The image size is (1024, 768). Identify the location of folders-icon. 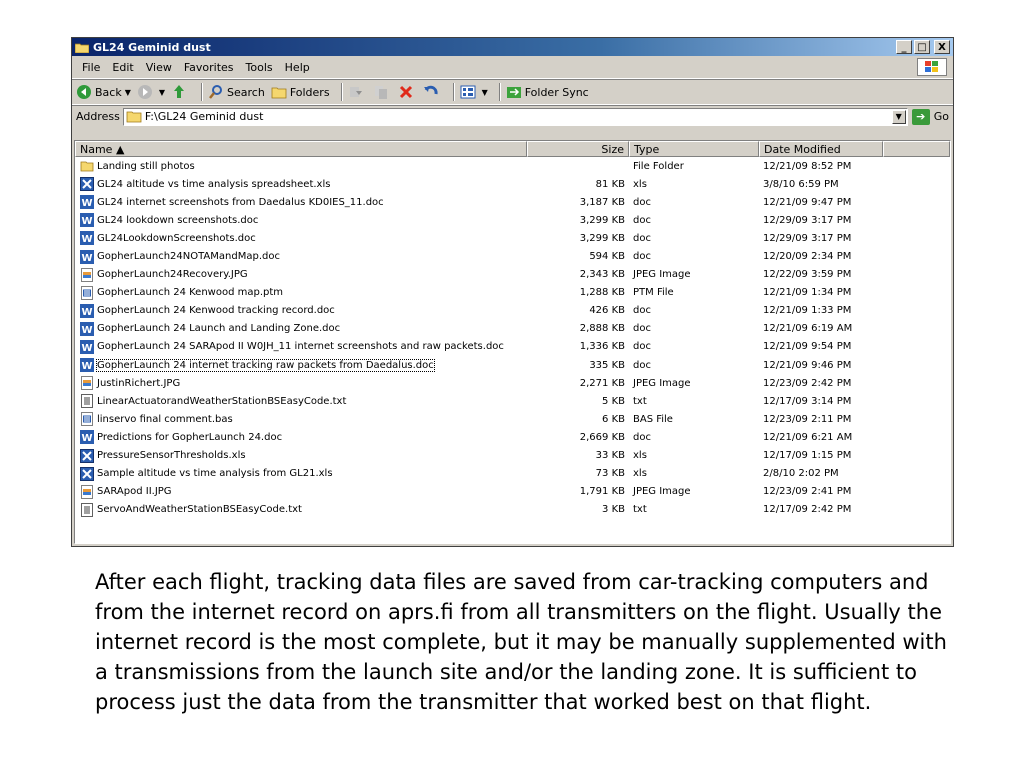
(279, 93).